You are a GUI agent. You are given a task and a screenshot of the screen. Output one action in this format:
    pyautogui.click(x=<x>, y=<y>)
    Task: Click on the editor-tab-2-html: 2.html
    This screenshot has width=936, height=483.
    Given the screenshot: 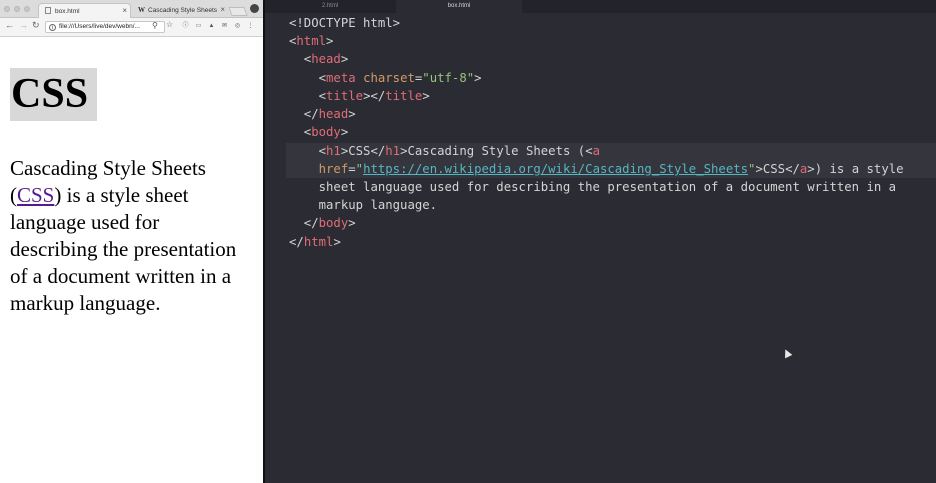 What is the action you would take?
    pyautogui.click(x=330, y=6)
    